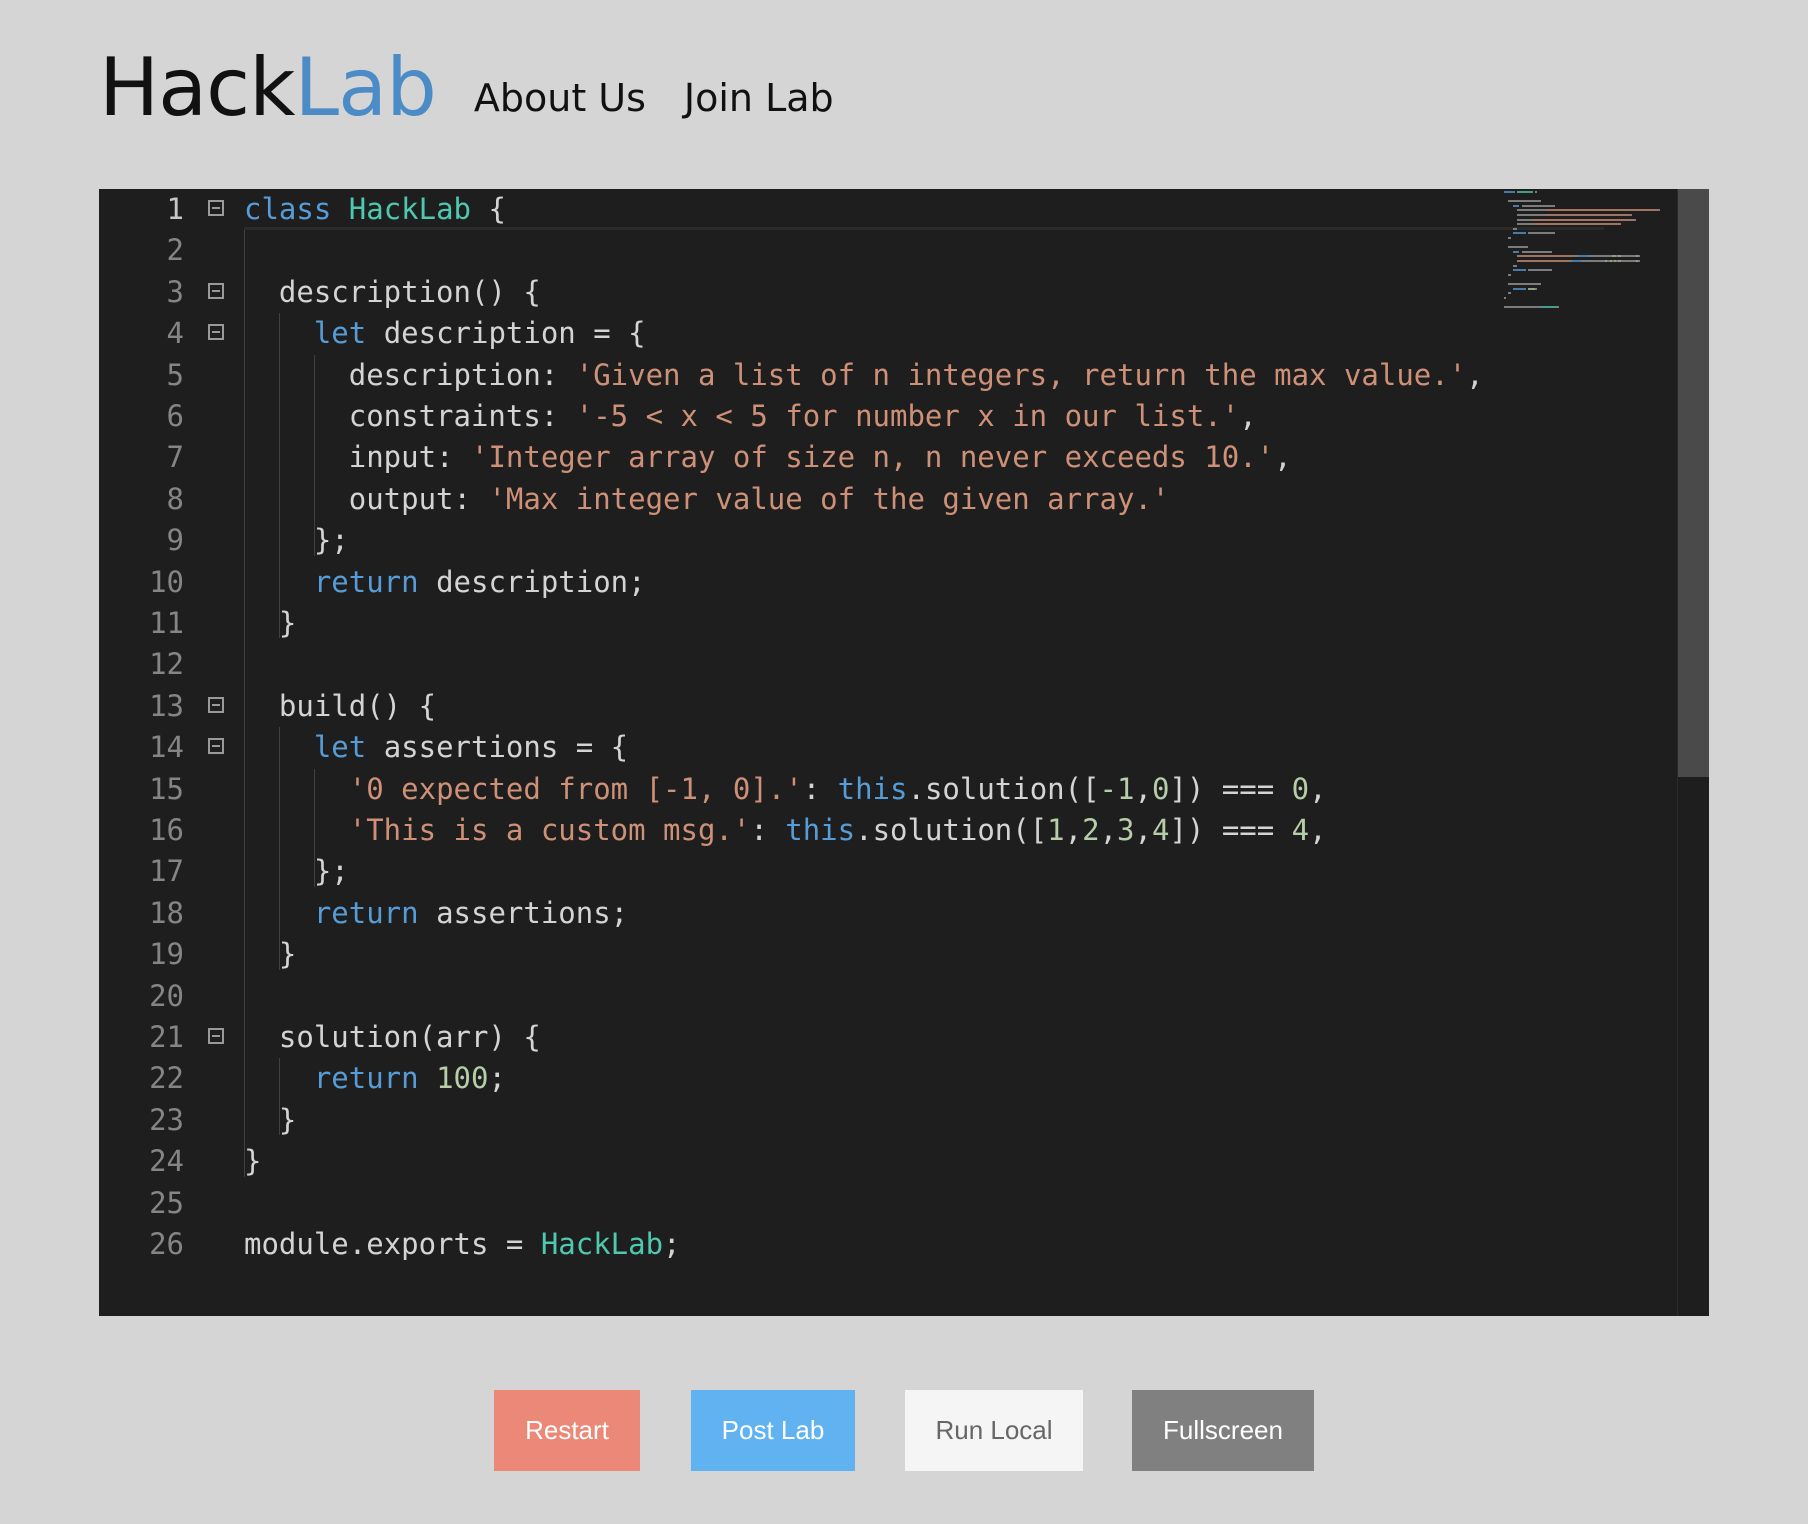  I want to click on code-token: return, so click(366, 581).